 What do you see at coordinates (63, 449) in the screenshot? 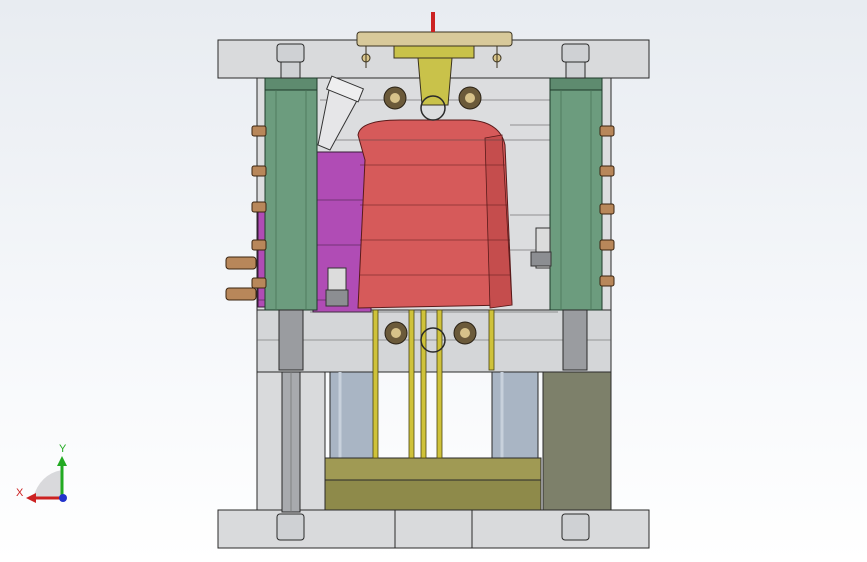
I see `y-axis-label: Y` at bounding box center [63, 449].